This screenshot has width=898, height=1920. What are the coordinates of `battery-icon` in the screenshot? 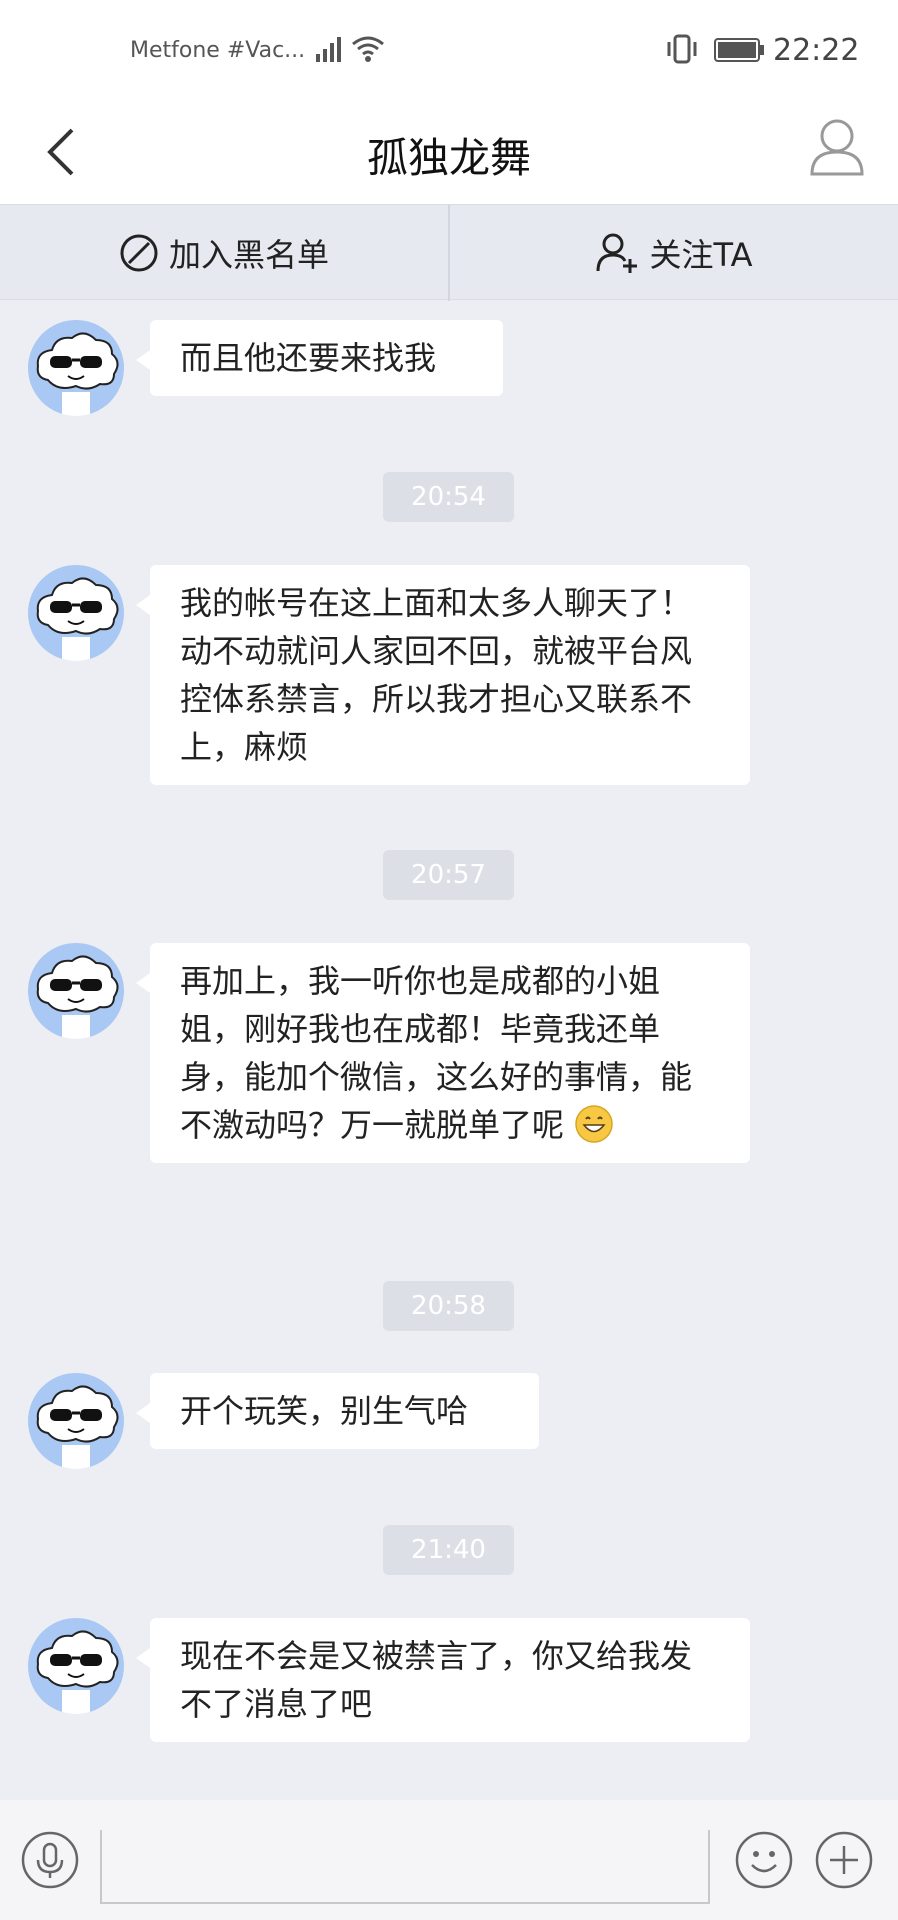 It's located at (739, 50).